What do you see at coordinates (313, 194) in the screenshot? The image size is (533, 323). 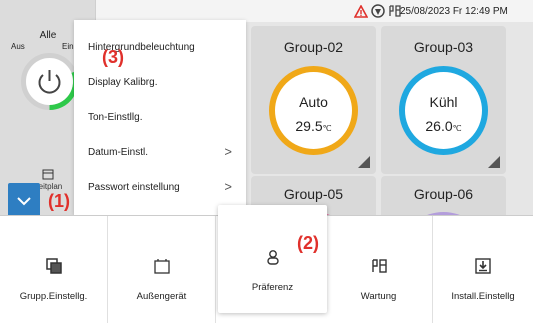 I see `group-name: Group-05` at bounding box center [313, 194].